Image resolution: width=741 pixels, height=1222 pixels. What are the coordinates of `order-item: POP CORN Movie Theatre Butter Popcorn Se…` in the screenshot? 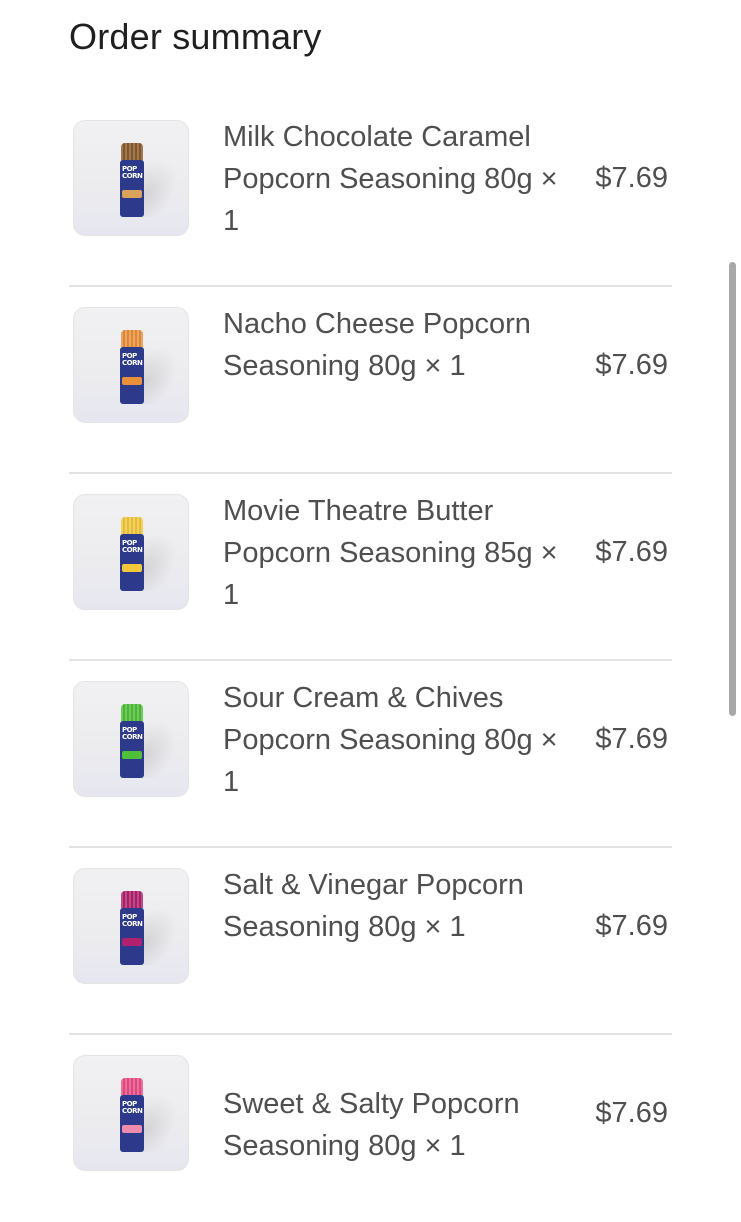 It's located at (370, 567).